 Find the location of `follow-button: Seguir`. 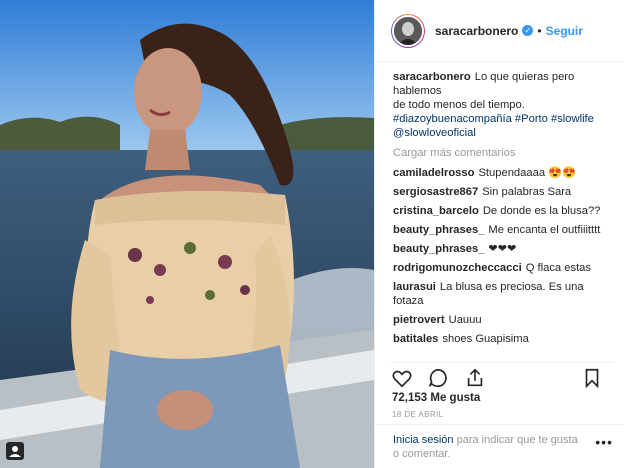

follow-button: Seguir is located at coordinates (564, 31).